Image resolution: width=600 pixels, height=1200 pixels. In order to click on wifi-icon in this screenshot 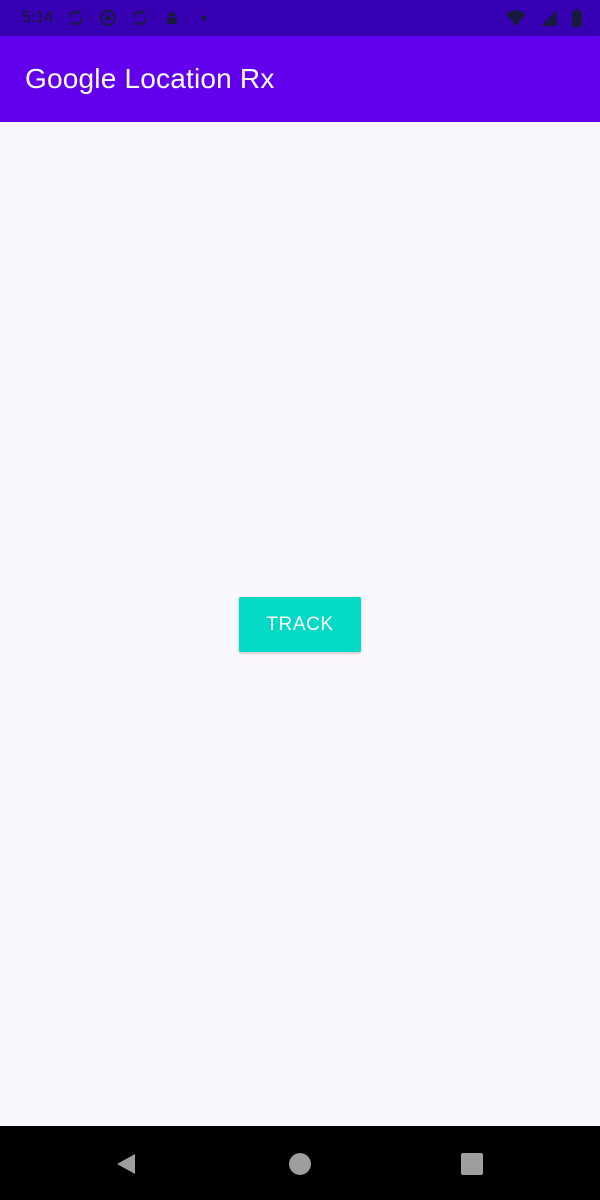, I will do `click(516, 18)`.